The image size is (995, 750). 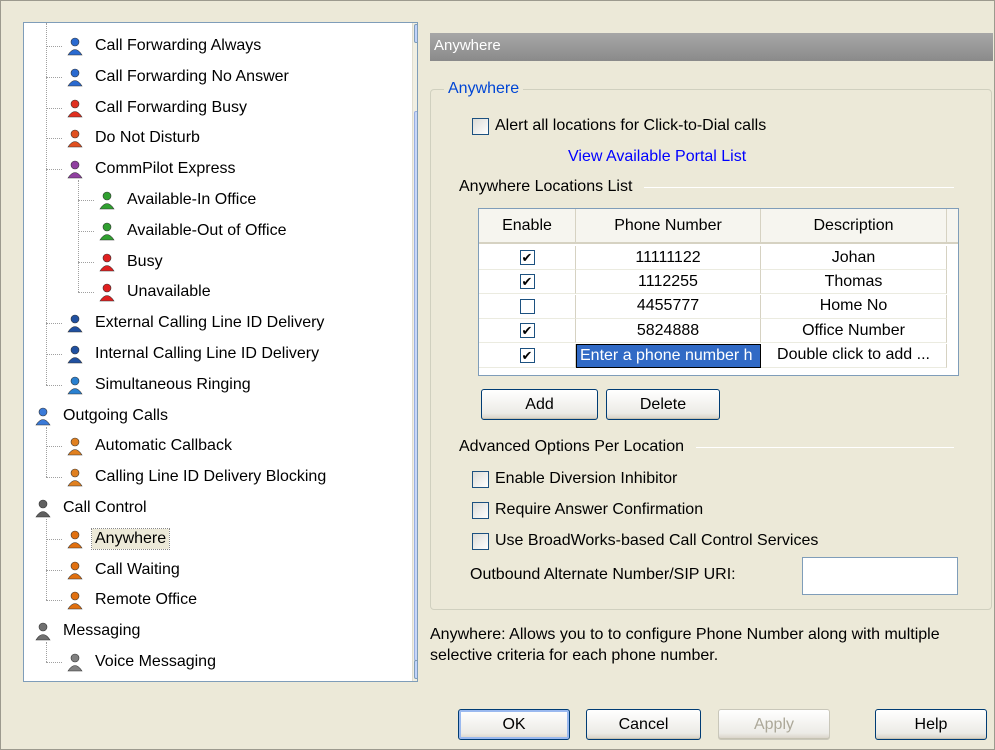 I want to click on tree-item: Call Forwarding Always, so click(x=164, y=46).